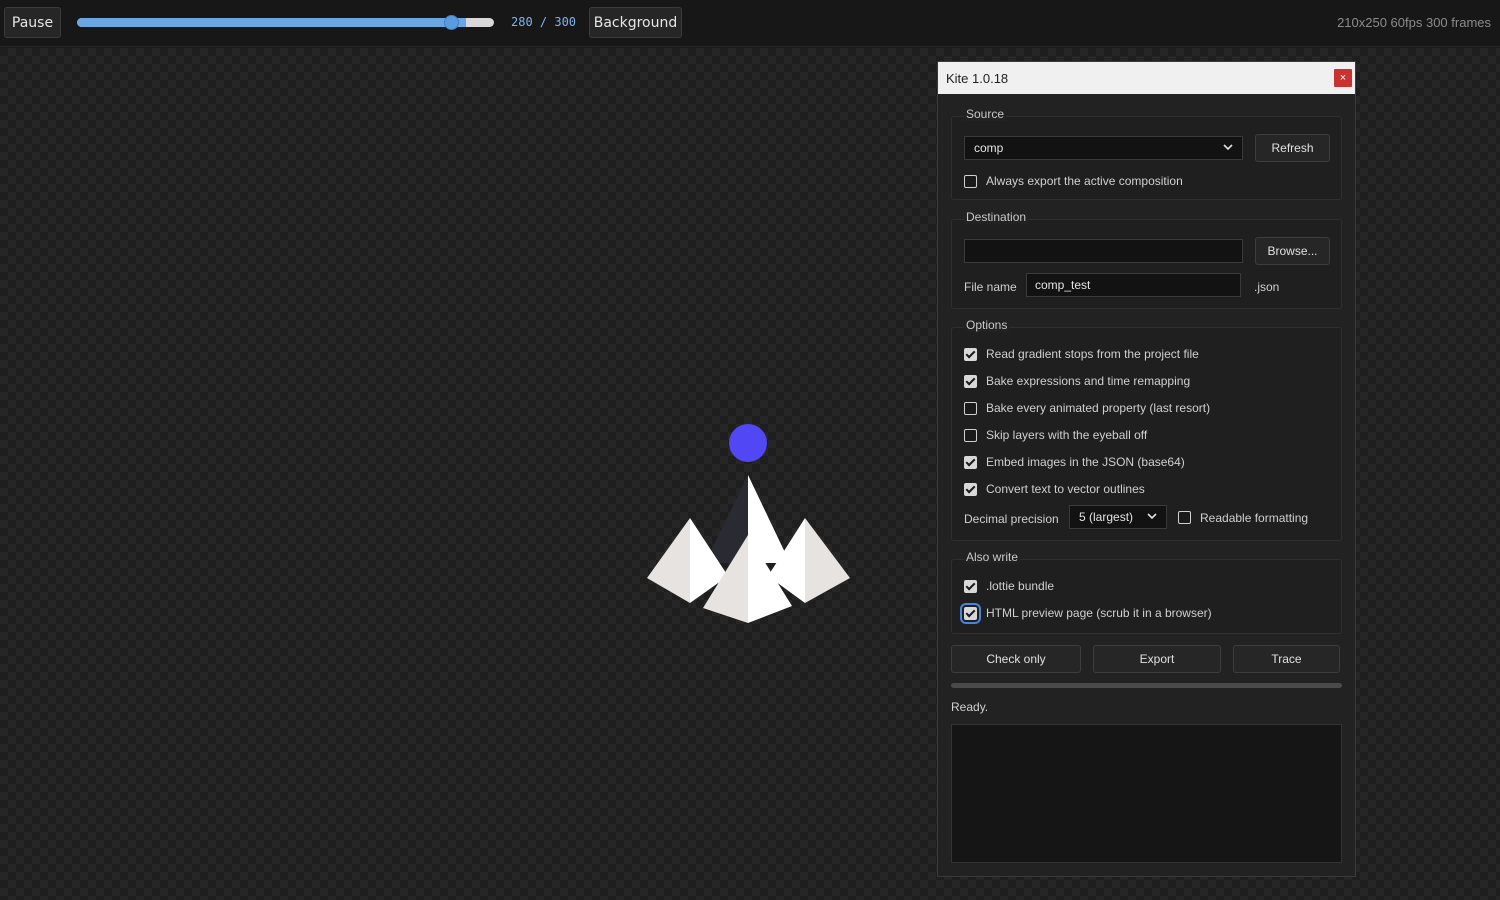 This screenshot has width=1500, height=900. I want to click on precision-label: Decimal precision, so click(1011, 519).